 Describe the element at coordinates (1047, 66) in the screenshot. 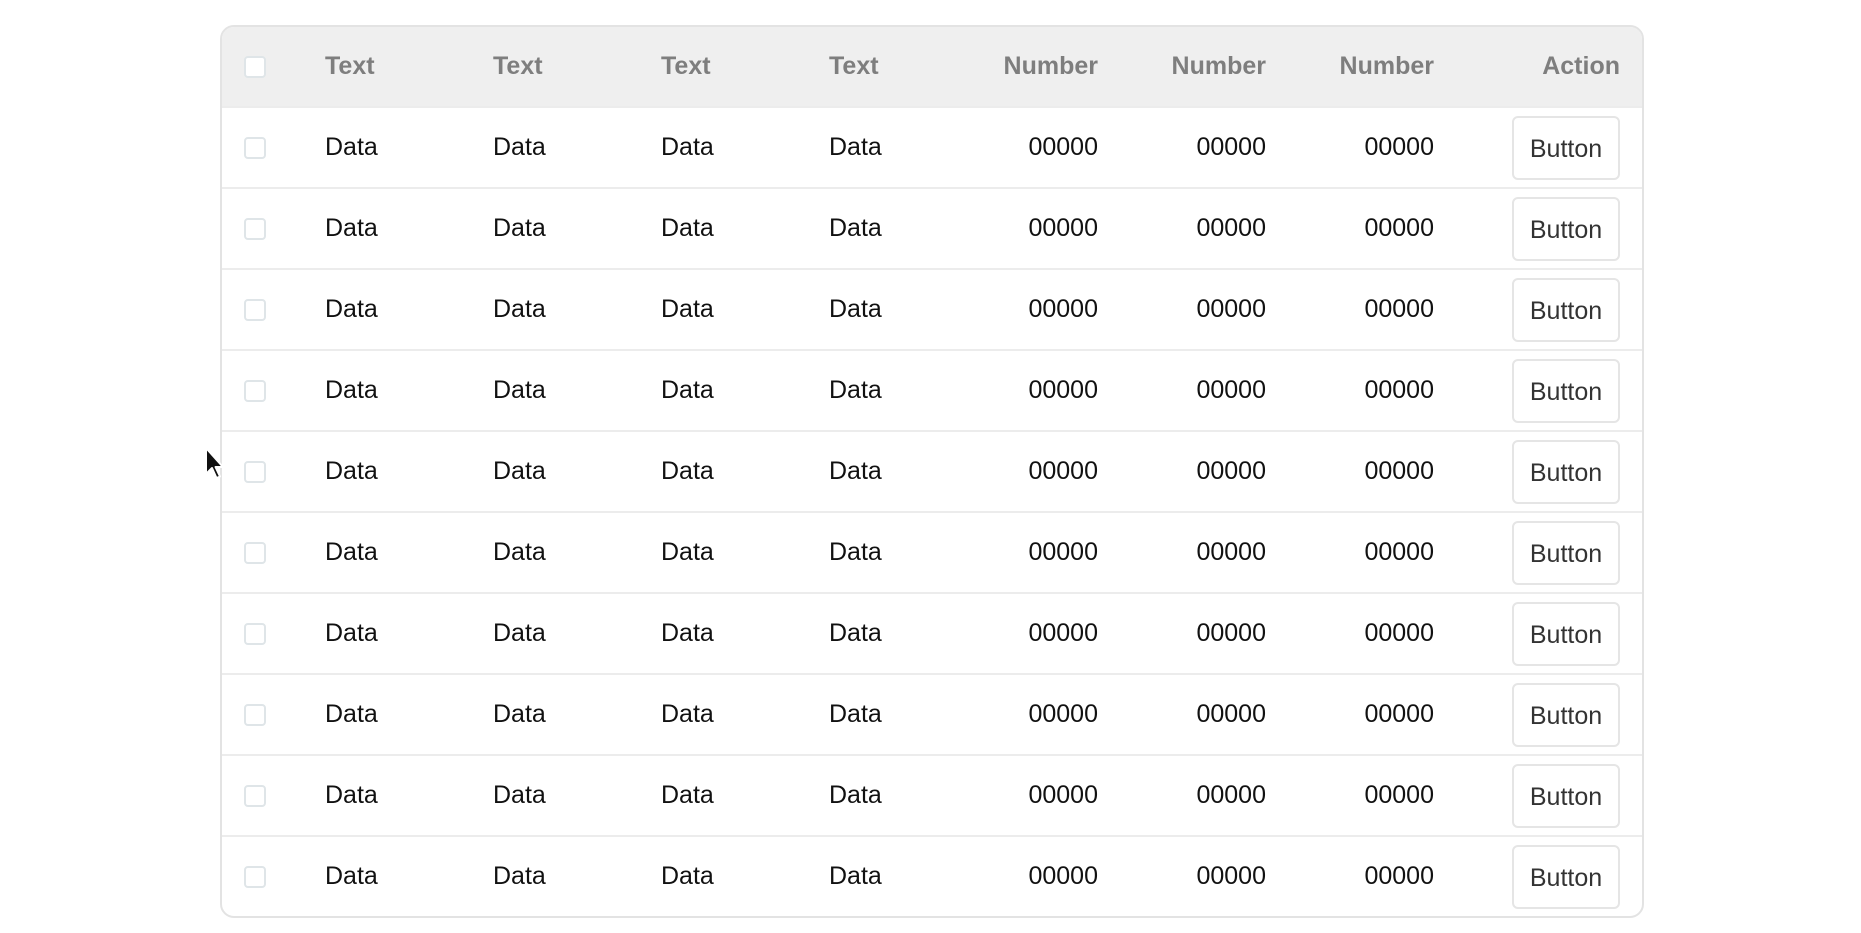

I see `column-header-number-1: Number` at that location.